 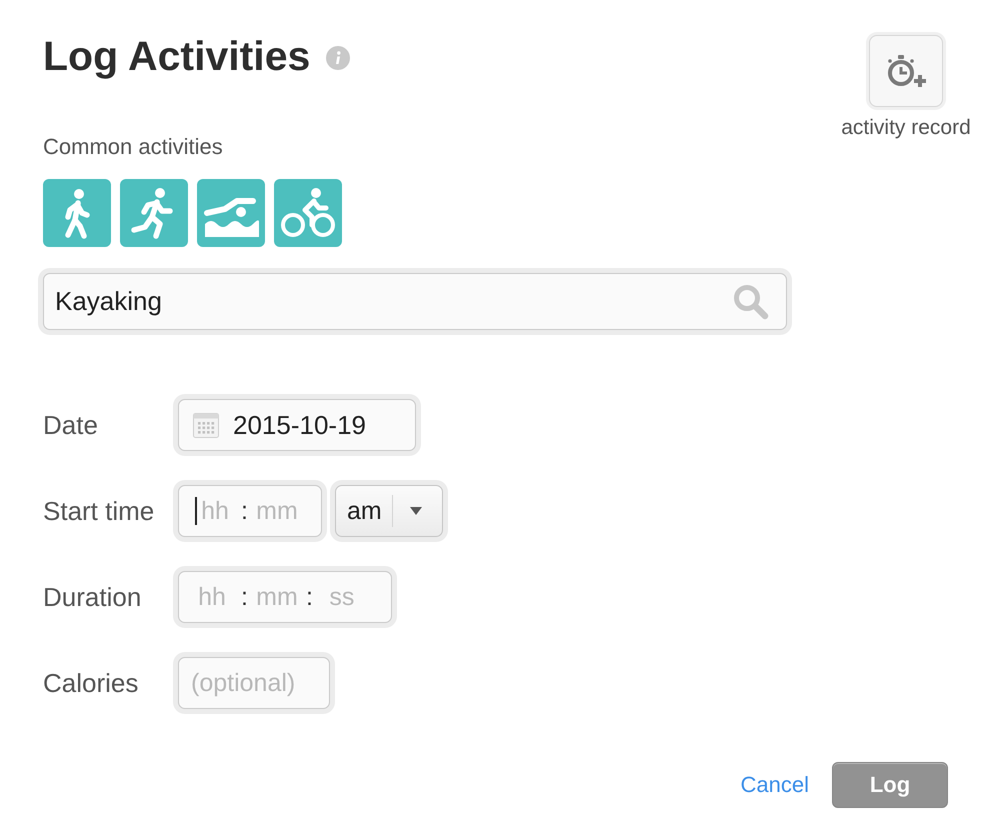 I want to click on info-icon, so click(x=338, y=58).